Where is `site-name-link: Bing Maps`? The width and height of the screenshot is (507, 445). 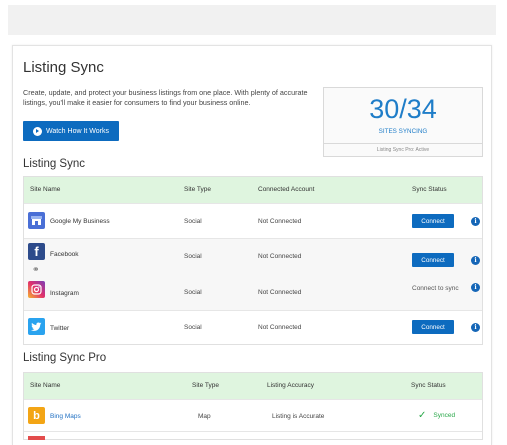
site-name-link: Bing Maps is located at coordinates (65, 416).